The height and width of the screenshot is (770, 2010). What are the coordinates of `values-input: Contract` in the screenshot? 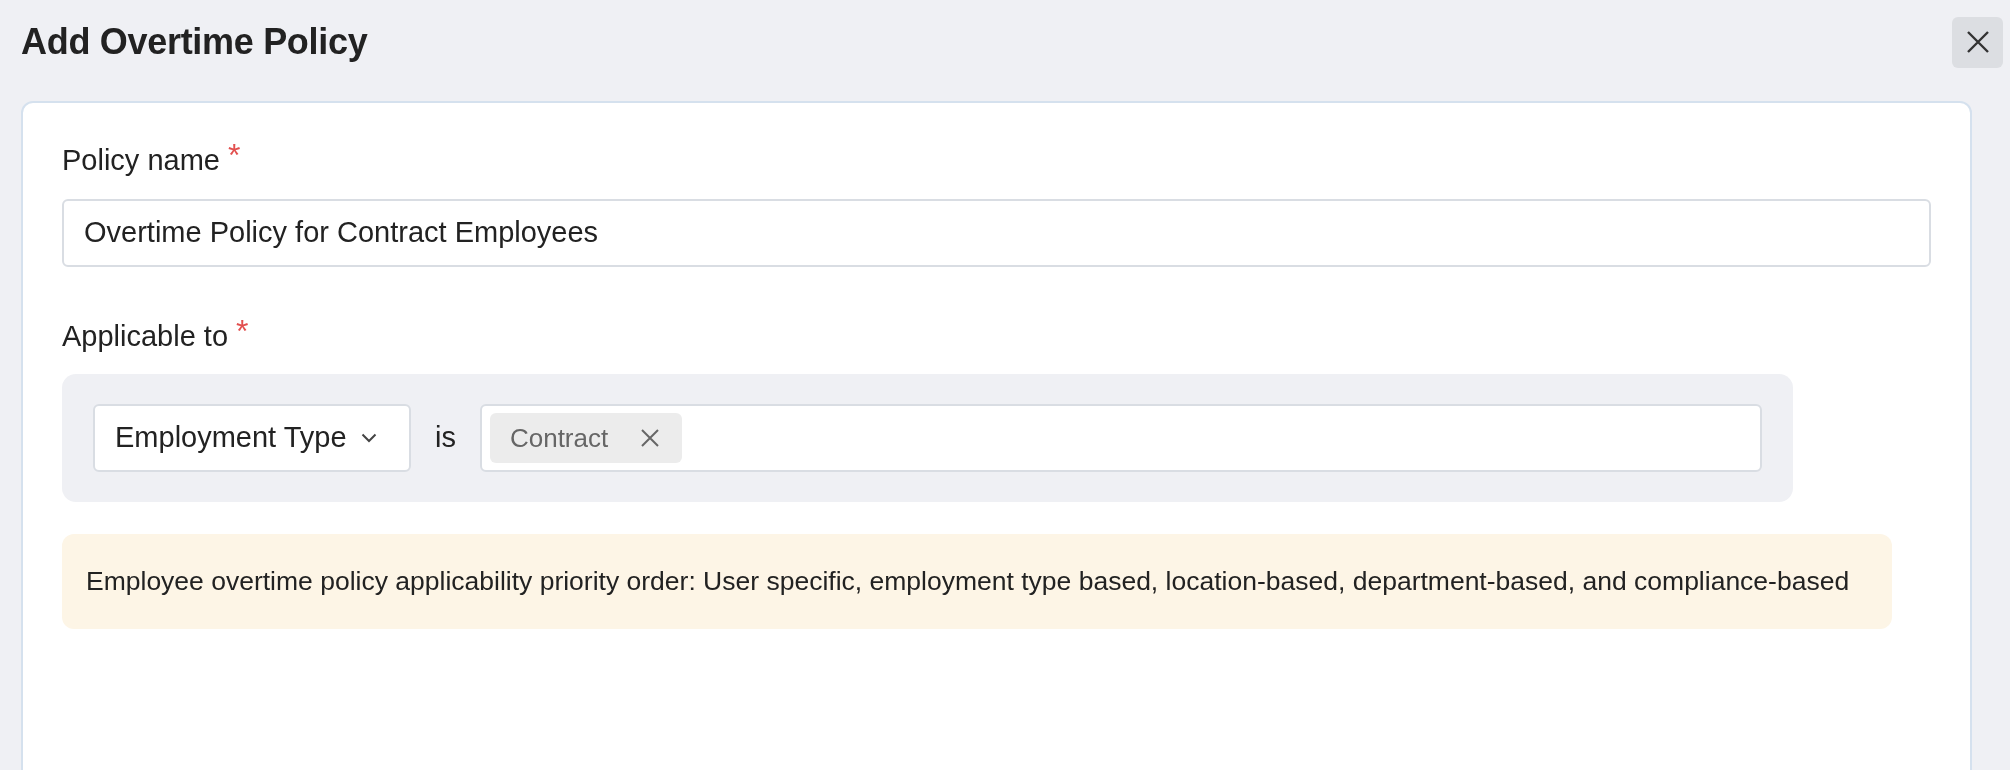 It's located at (1120, 438).